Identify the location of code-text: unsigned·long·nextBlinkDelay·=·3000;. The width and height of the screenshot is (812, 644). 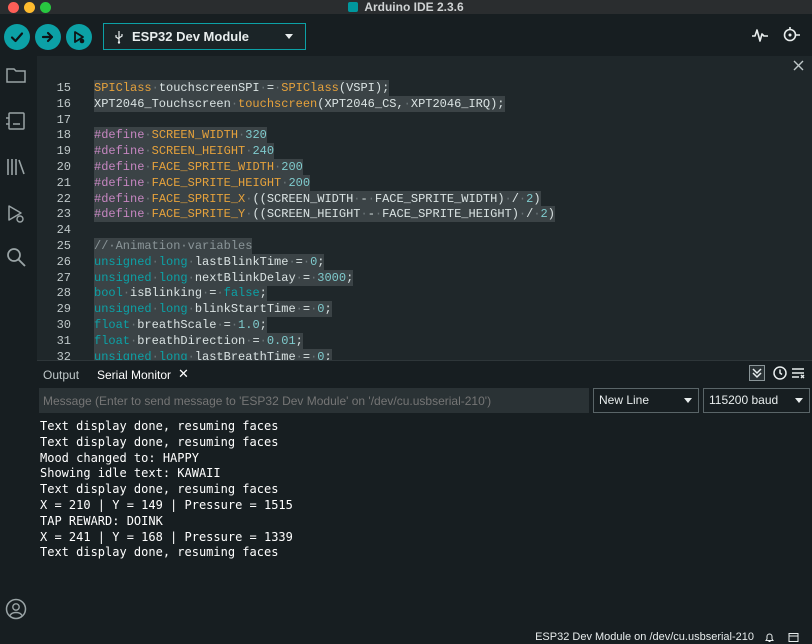
(224, 277).